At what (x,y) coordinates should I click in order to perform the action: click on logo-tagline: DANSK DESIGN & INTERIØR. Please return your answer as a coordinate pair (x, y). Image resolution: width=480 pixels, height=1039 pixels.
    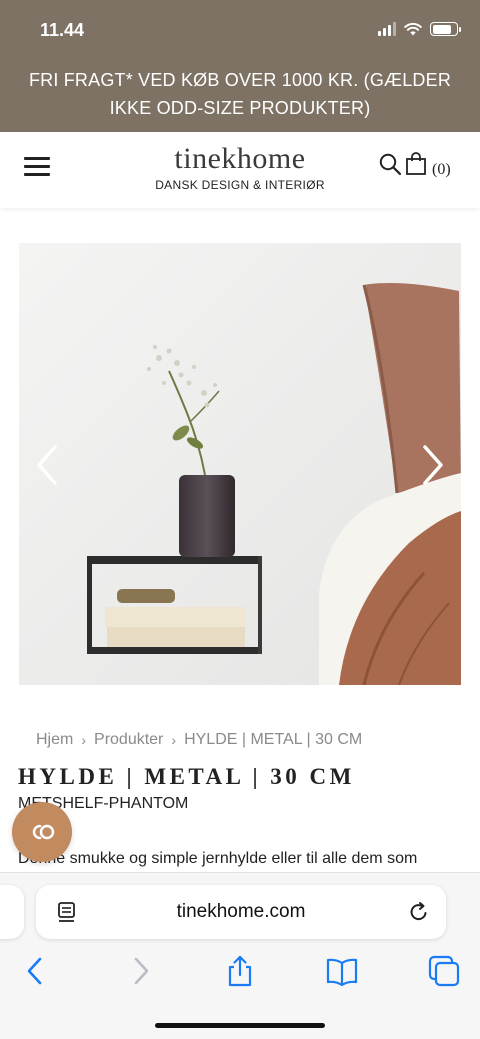
    Looking at the image, I should click on (240, 185).